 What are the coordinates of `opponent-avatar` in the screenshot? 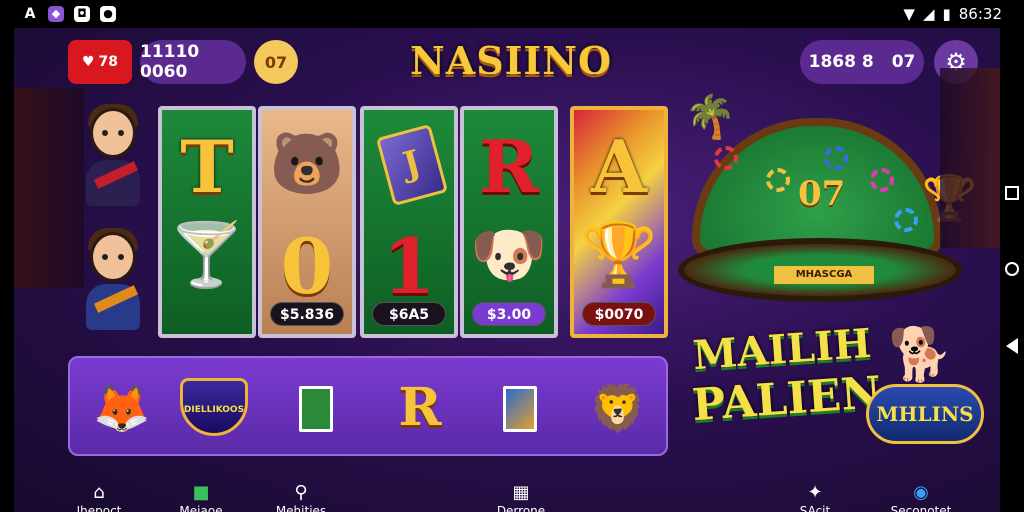 It's located at (112, 284).